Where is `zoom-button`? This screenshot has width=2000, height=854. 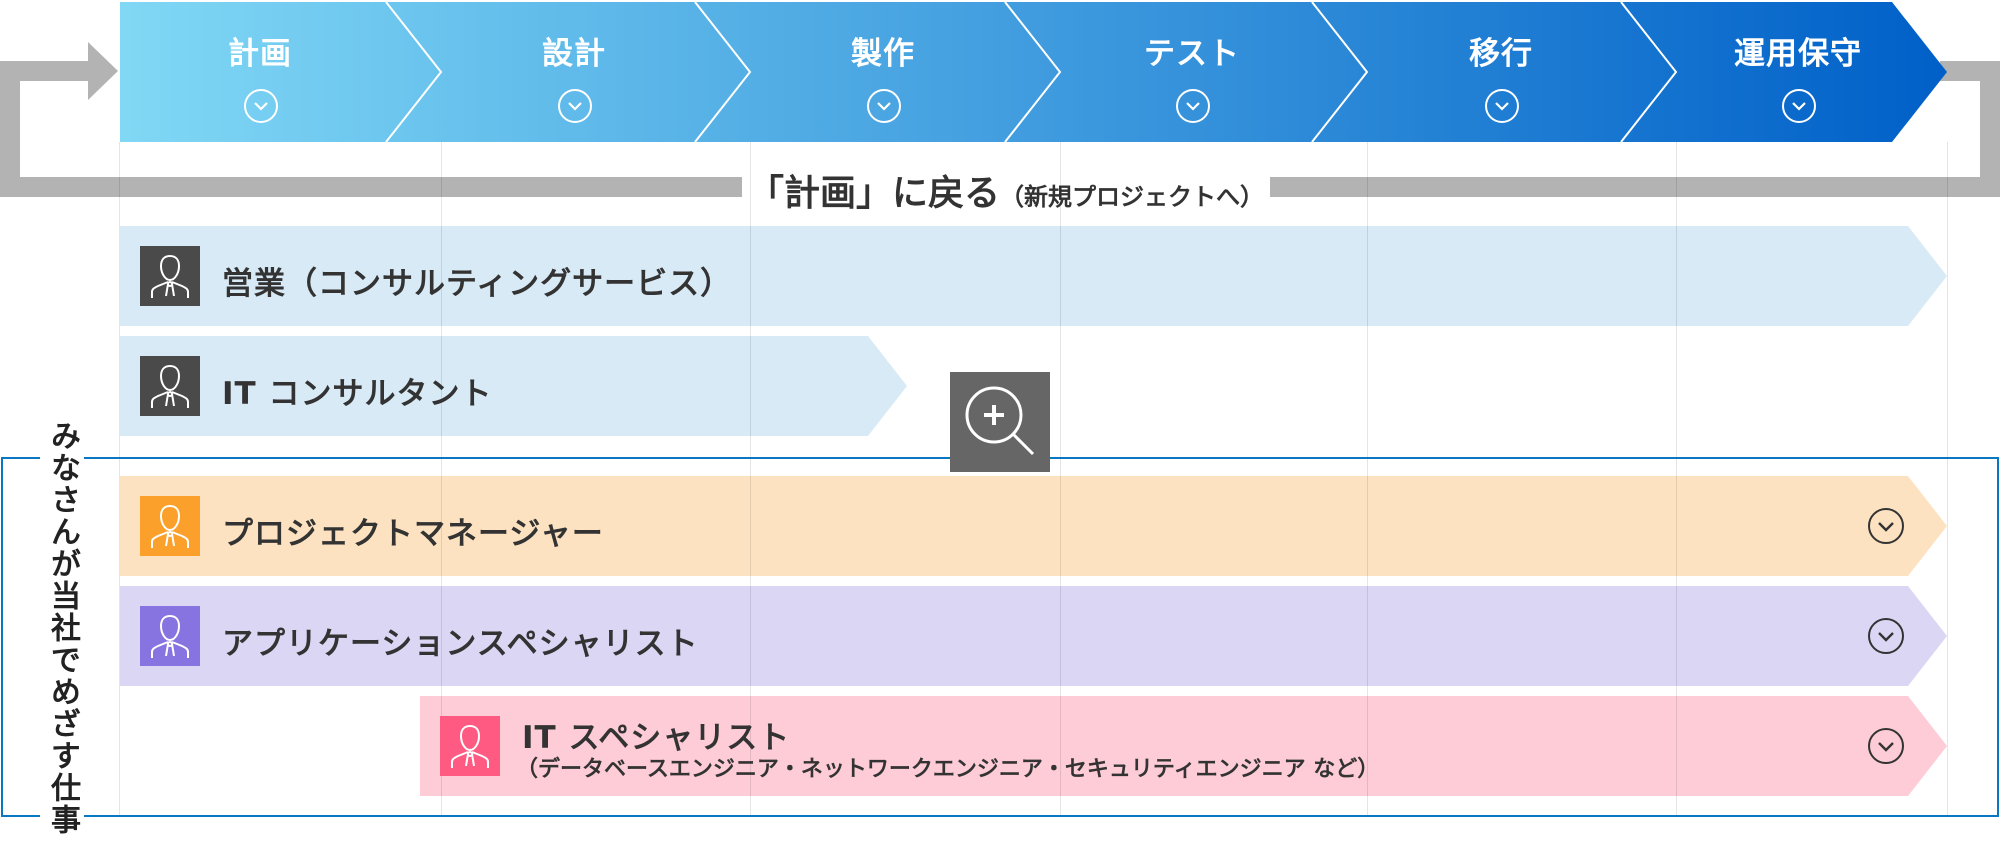
zoom-button is located at coordinates (1000, 422).